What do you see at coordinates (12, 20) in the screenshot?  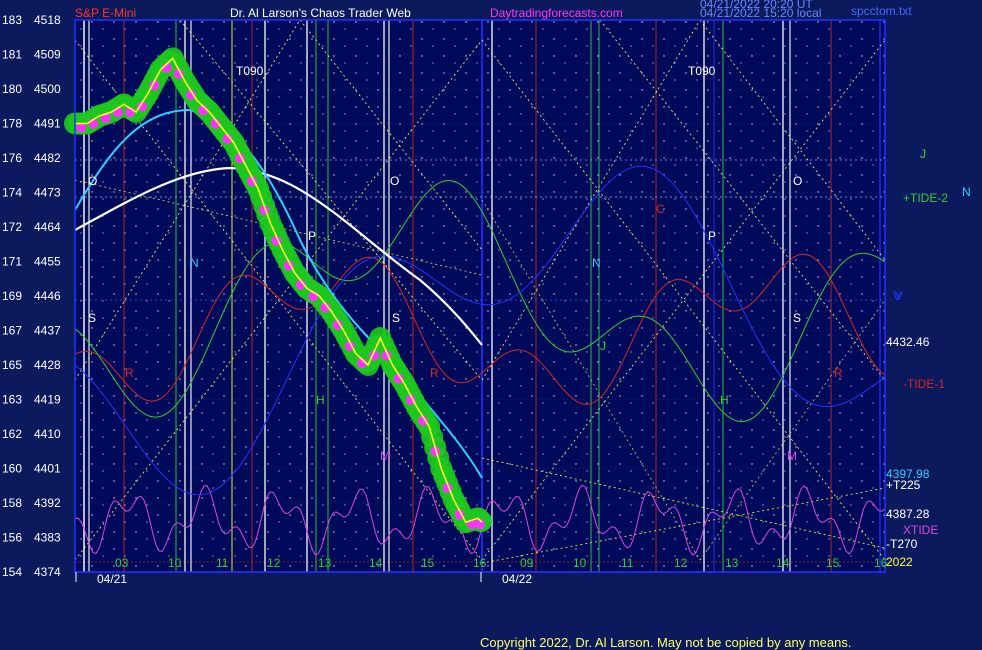 I see `y-tick-left-label: 183` at bounding box center [12, 20].